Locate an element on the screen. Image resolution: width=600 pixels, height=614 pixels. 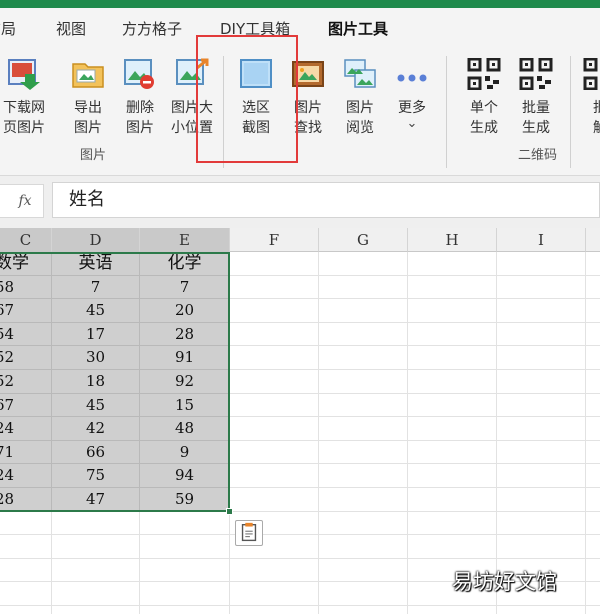
fx-icon: fx is located at coordinates (25, 201).